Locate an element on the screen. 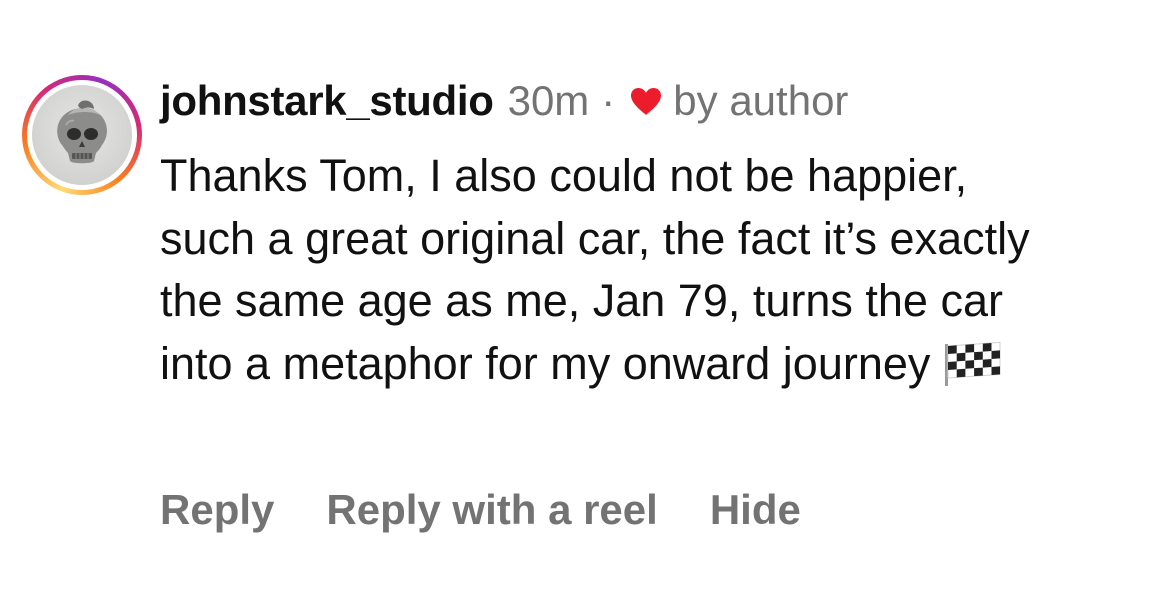 Image resolution: width=1170 pixels, height=613 pixels. heart-icon is located at coordinates (646, 101).